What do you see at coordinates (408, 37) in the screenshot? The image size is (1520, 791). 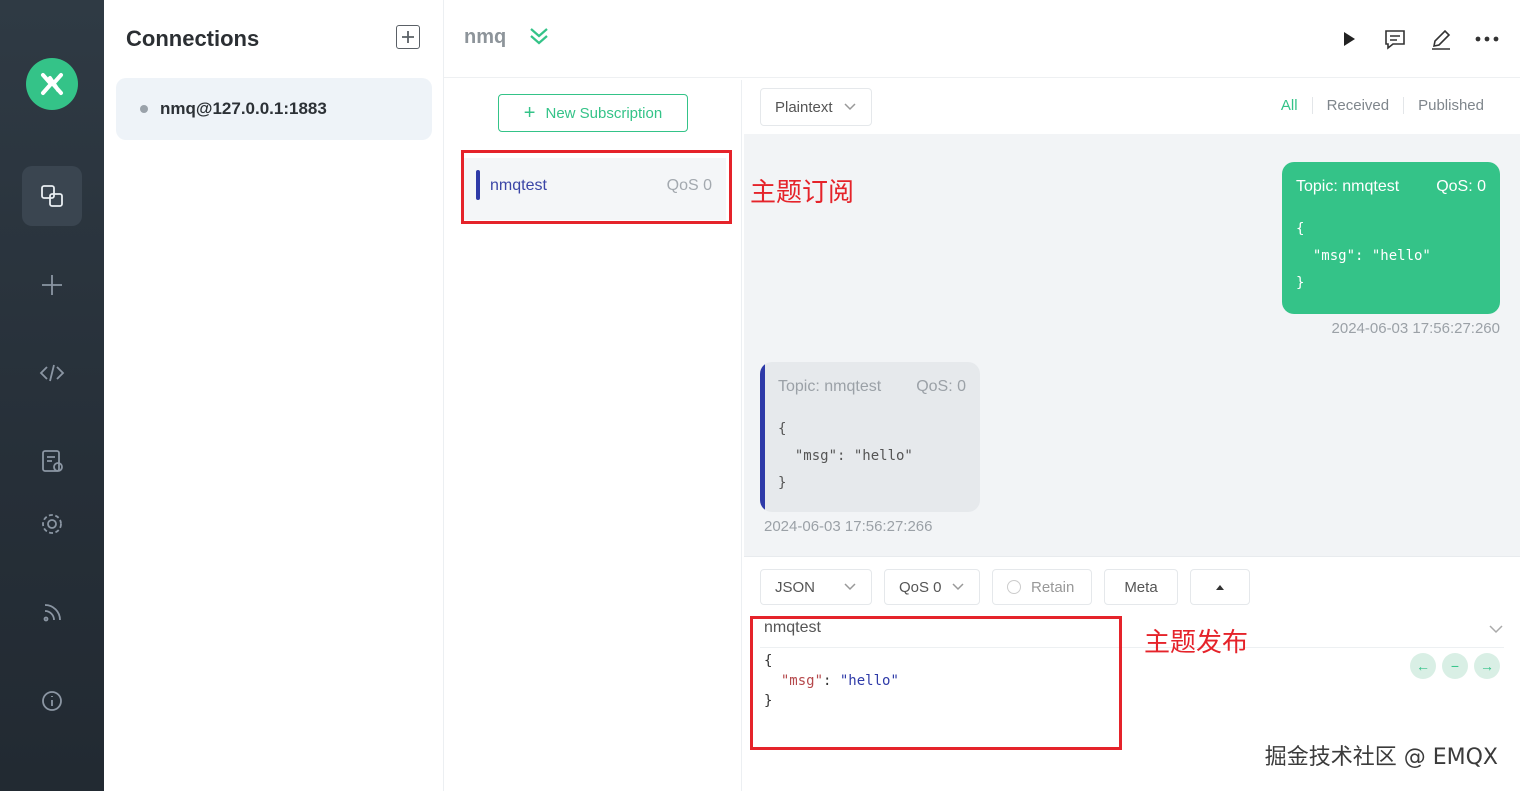 I see `add-connection-icon` at bounding box center [408, 37].